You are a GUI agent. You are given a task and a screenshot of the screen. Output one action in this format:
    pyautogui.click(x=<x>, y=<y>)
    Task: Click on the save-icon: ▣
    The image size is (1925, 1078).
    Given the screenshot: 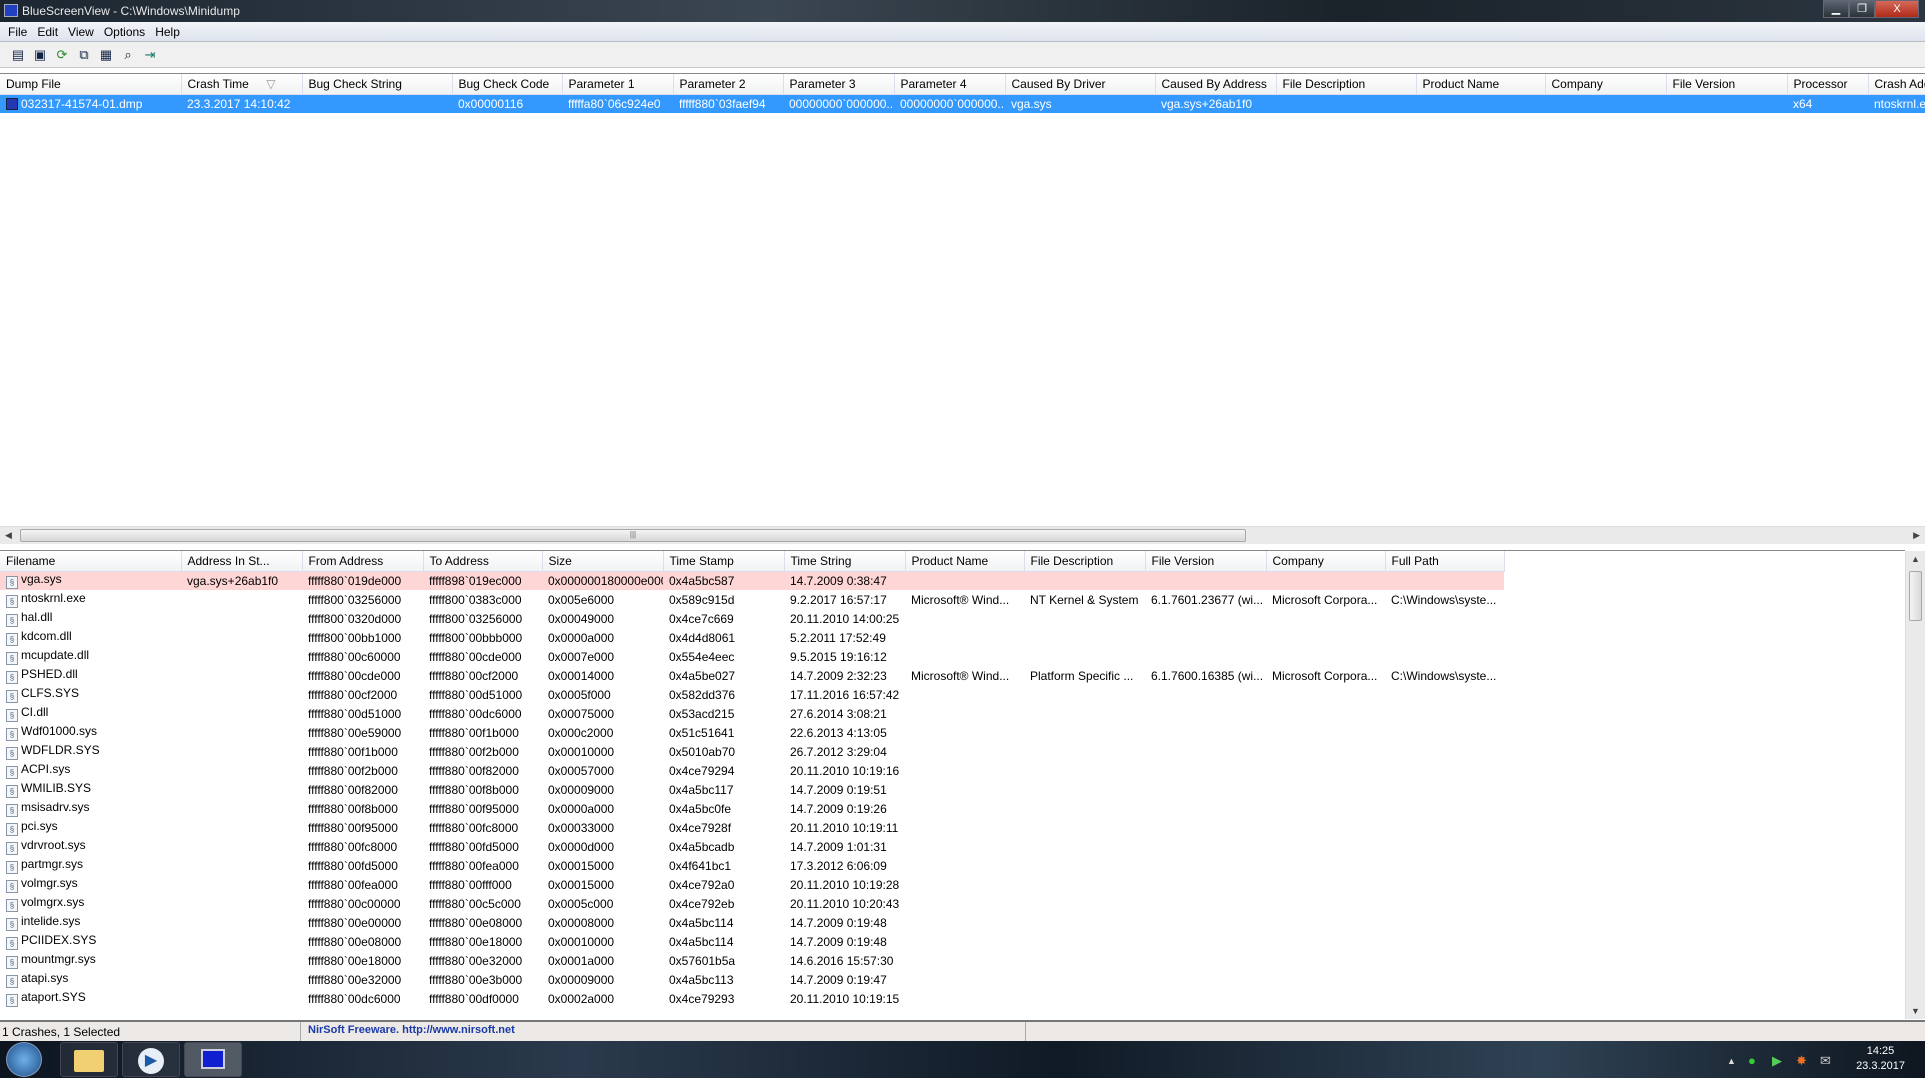 What is the action you would take?
    pyautogui.click(x=40, y=55)
    